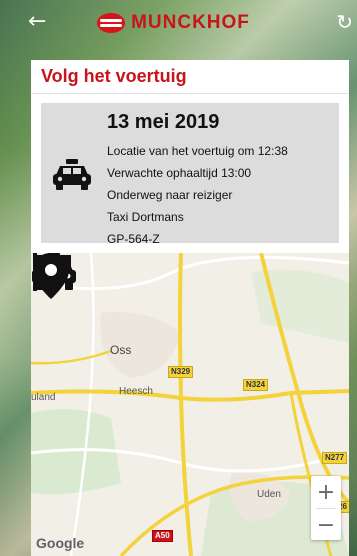  I want to click on vehicle-location-time: Locatie van het voertuig om 12:38, so click(197, 151).